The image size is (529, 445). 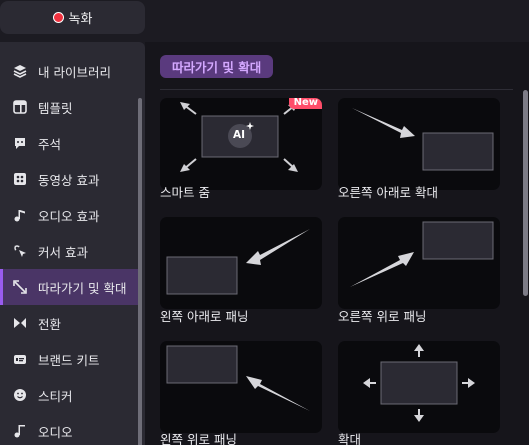 I want to click on zoom-in-preview, so click(x=419, y=383).